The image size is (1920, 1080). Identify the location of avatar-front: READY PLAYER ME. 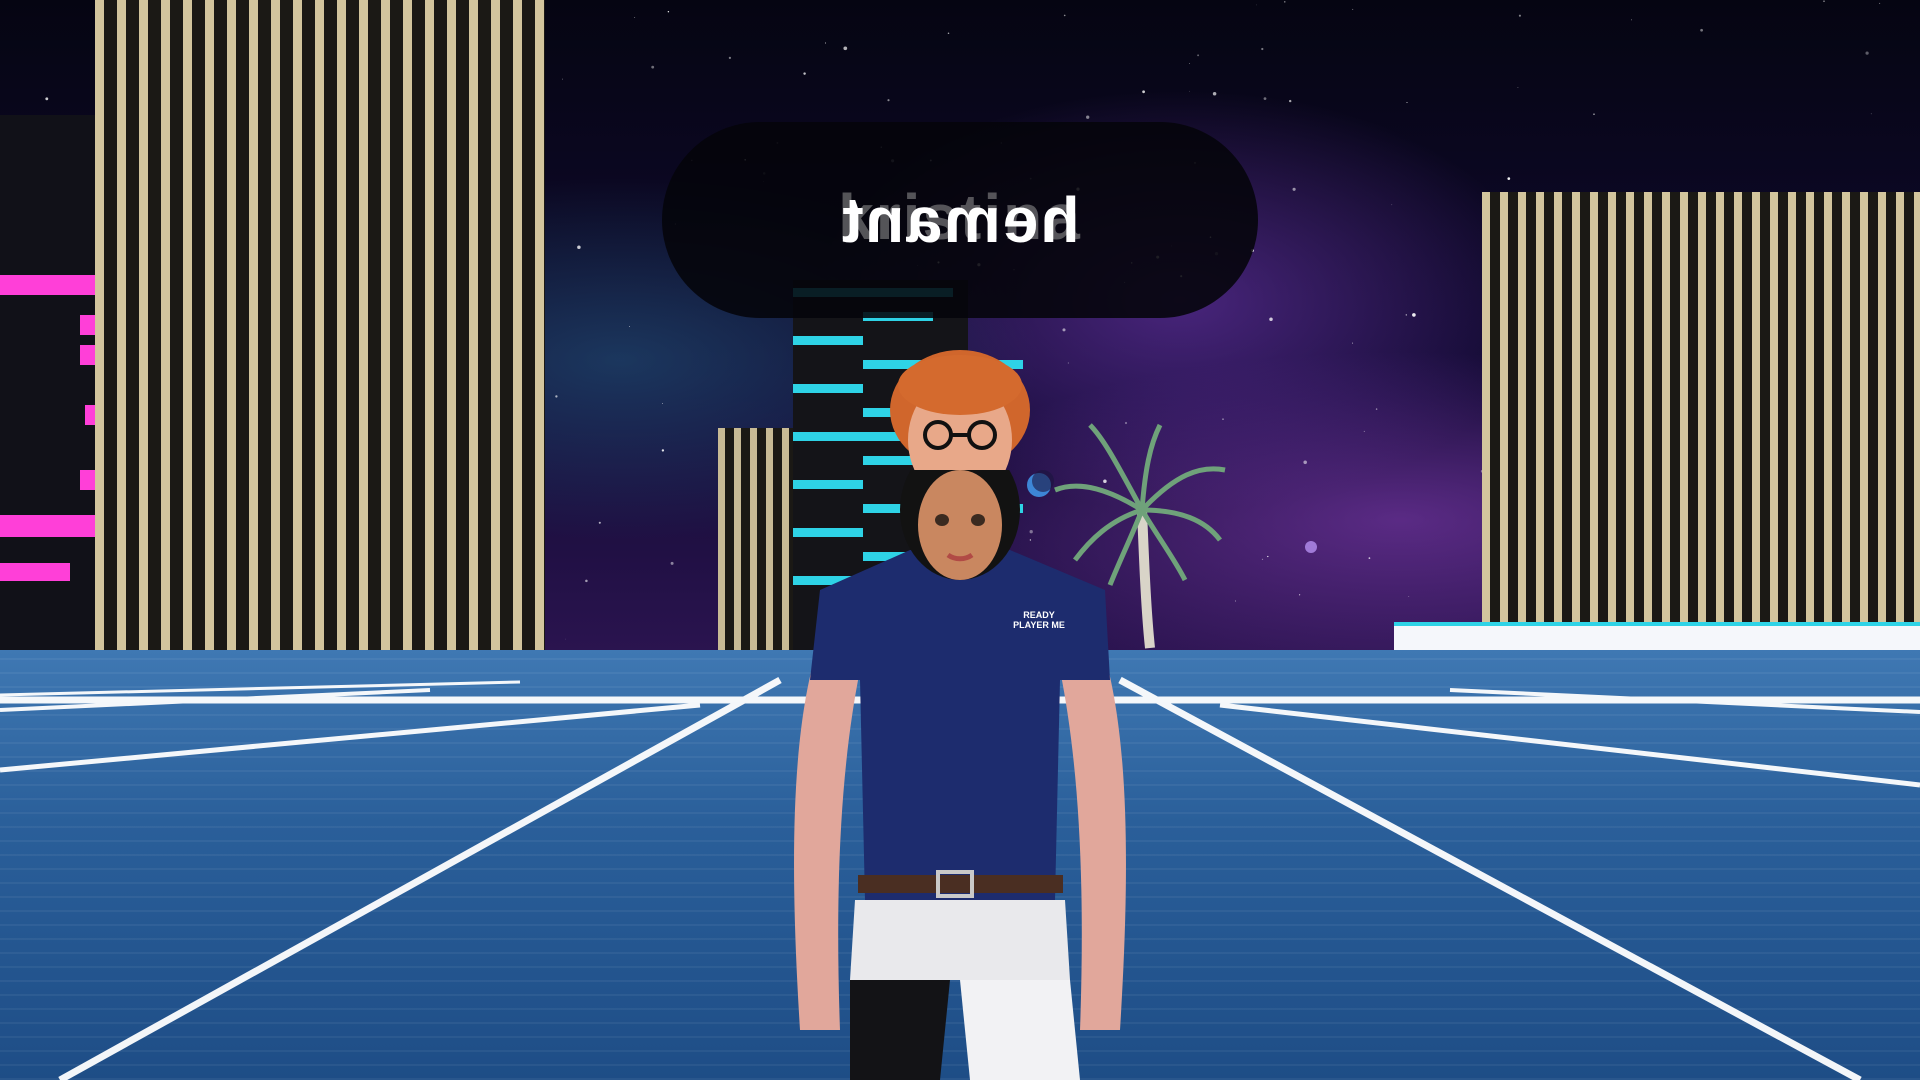
(960, 760).